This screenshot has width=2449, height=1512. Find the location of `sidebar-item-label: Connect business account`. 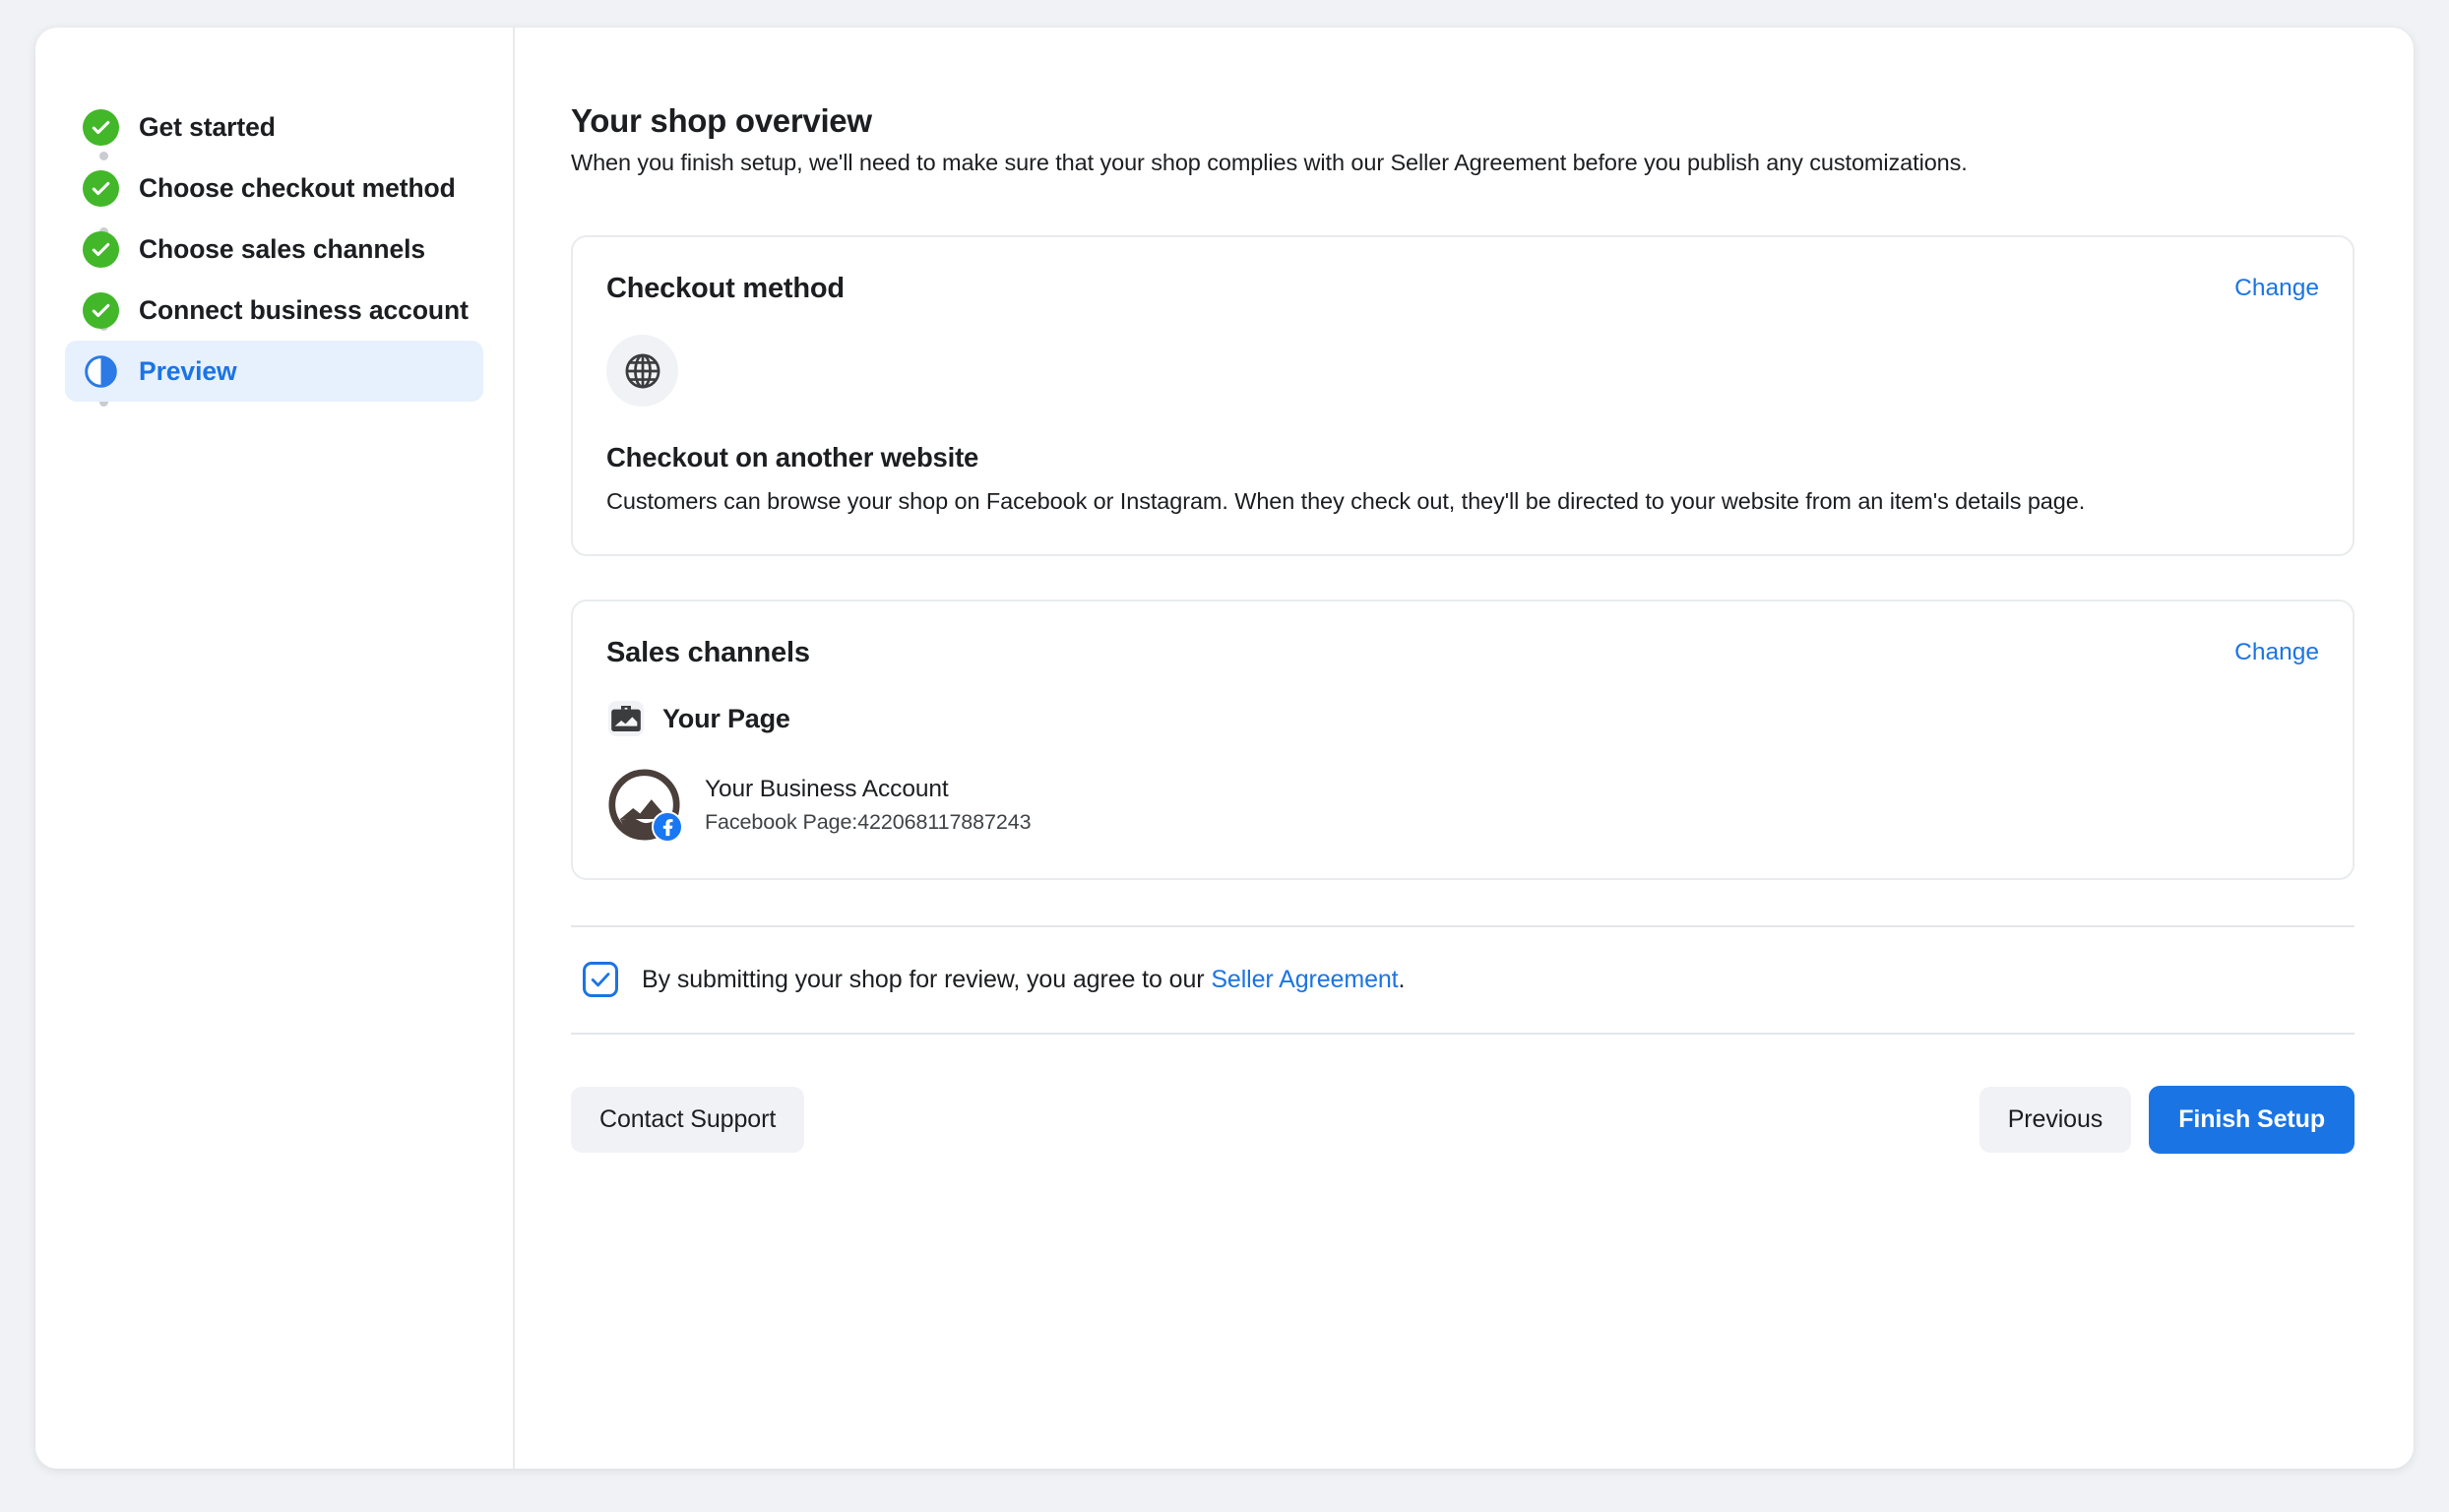

sidebar-item-label: Connect business account is located at coordinates (304, 309).